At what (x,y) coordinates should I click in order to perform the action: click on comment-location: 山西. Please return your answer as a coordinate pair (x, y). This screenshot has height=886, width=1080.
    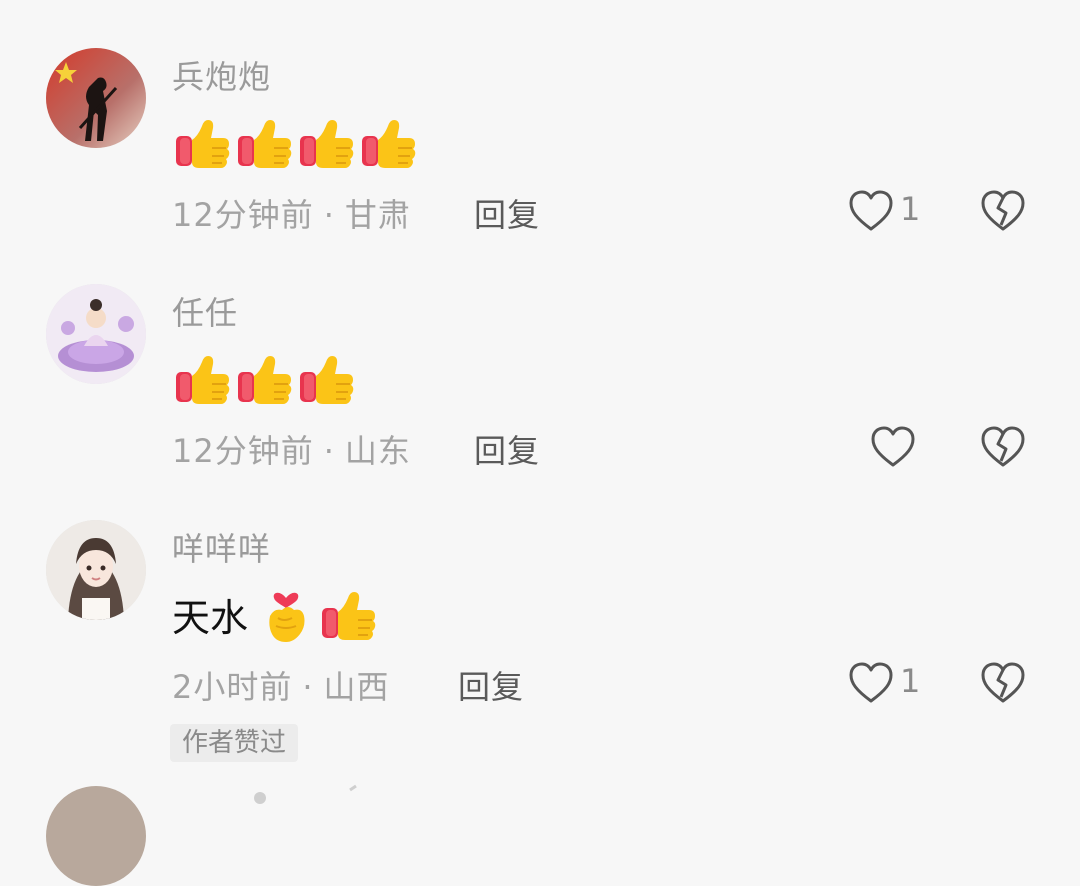
    Looking at the image, I should click on (356, 687).